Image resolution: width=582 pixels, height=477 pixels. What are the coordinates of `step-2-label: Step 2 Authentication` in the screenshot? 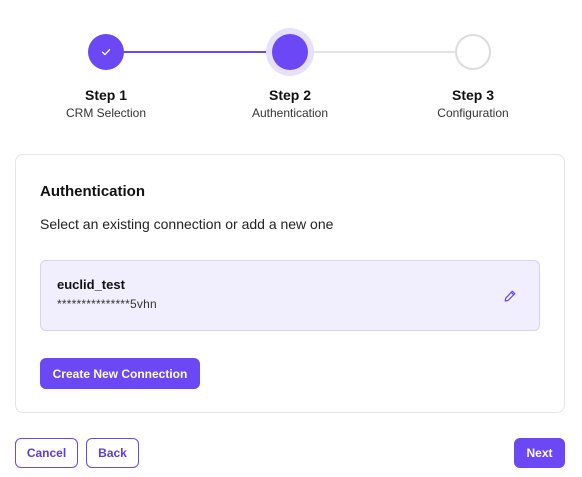 It's located at (290, 103).